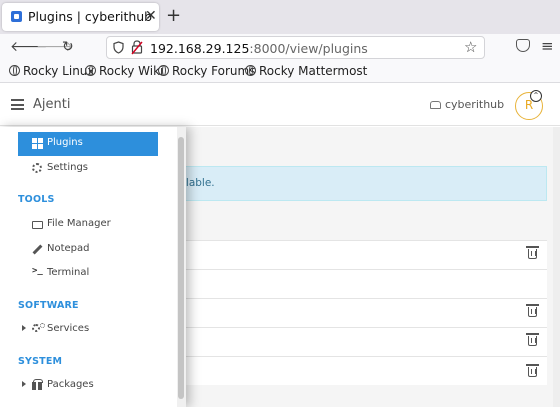 The width and height of the screenshot is (560, 407). Describe the element at coordinates (16, 16) in the screenshot. I see `site-favicon-icon` at that location.